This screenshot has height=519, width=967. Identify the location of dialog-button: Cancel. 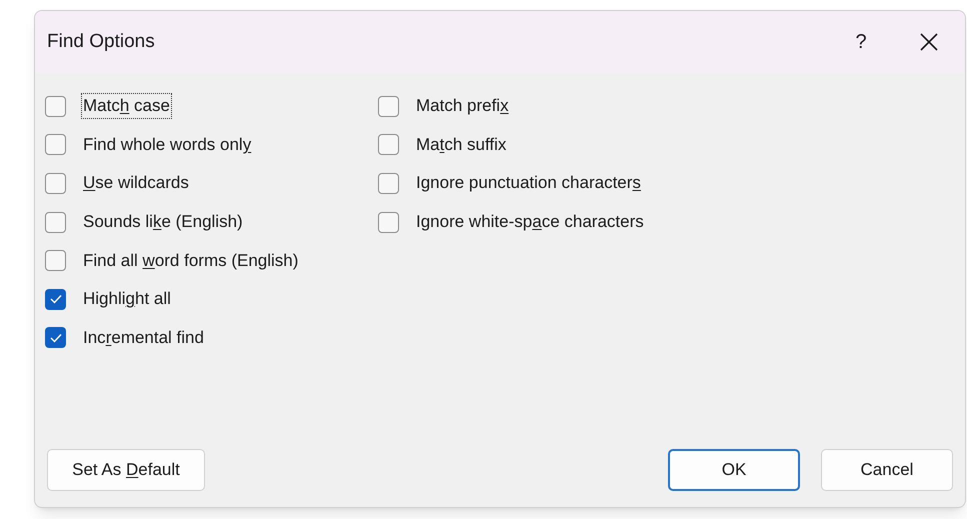
(887, 470).